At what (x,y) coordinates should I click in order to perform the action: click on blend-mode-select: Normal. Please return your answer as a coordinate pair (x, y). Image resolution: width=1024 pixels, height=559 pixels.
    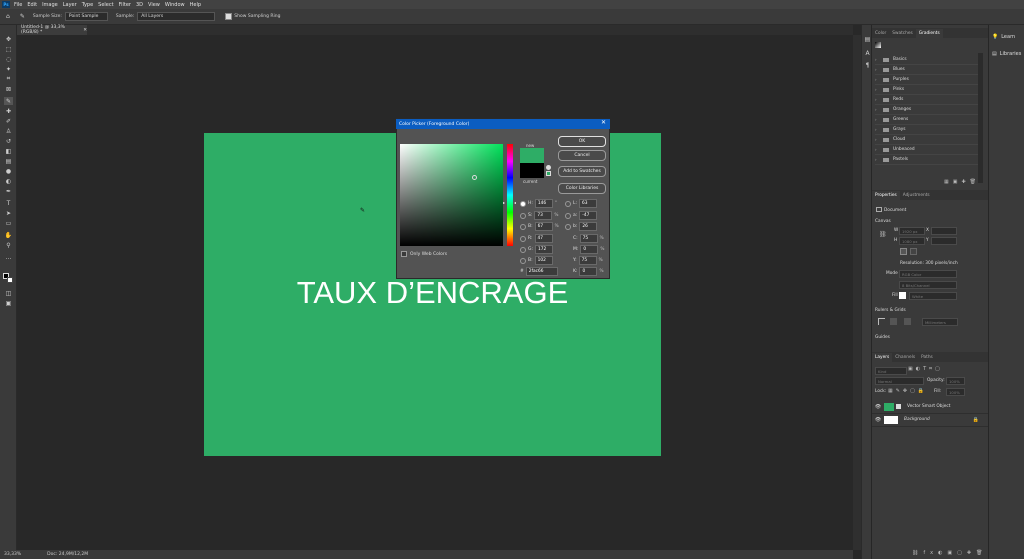
    Looking at the image, I should click on (899, 381).